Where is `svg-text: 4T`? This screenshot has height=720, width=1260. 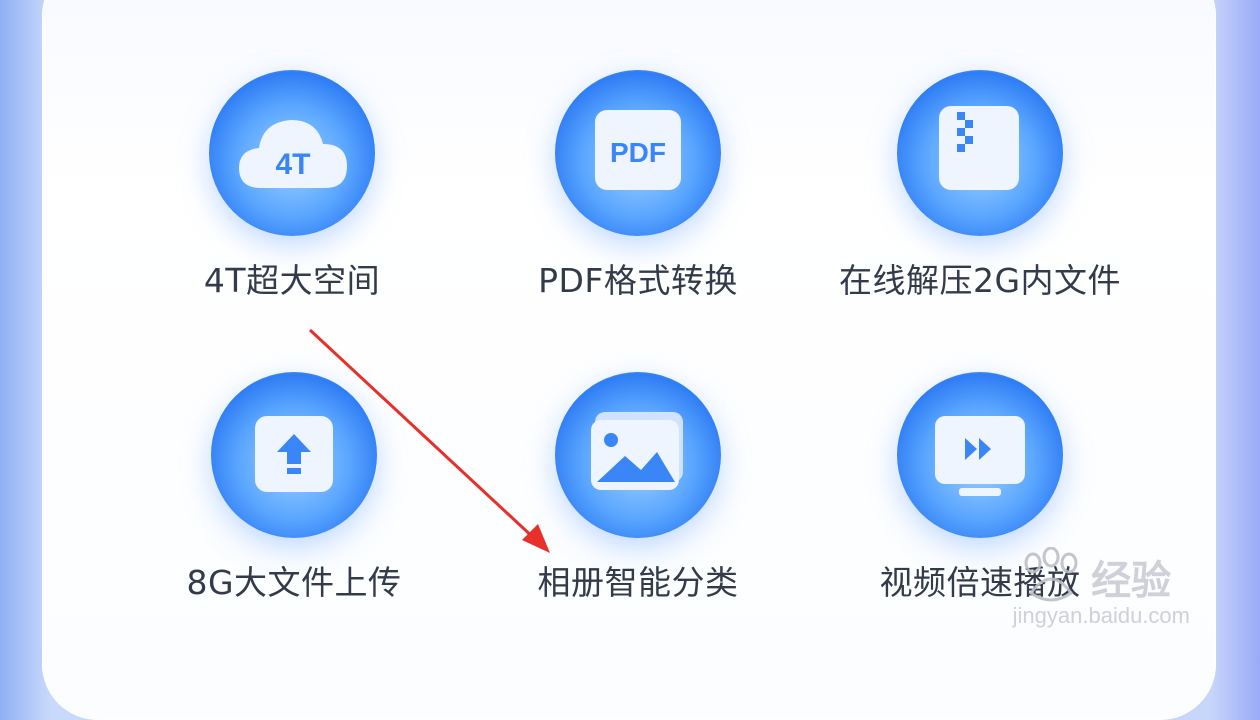 svg-text: 4T is located at coordinates (292, 164).